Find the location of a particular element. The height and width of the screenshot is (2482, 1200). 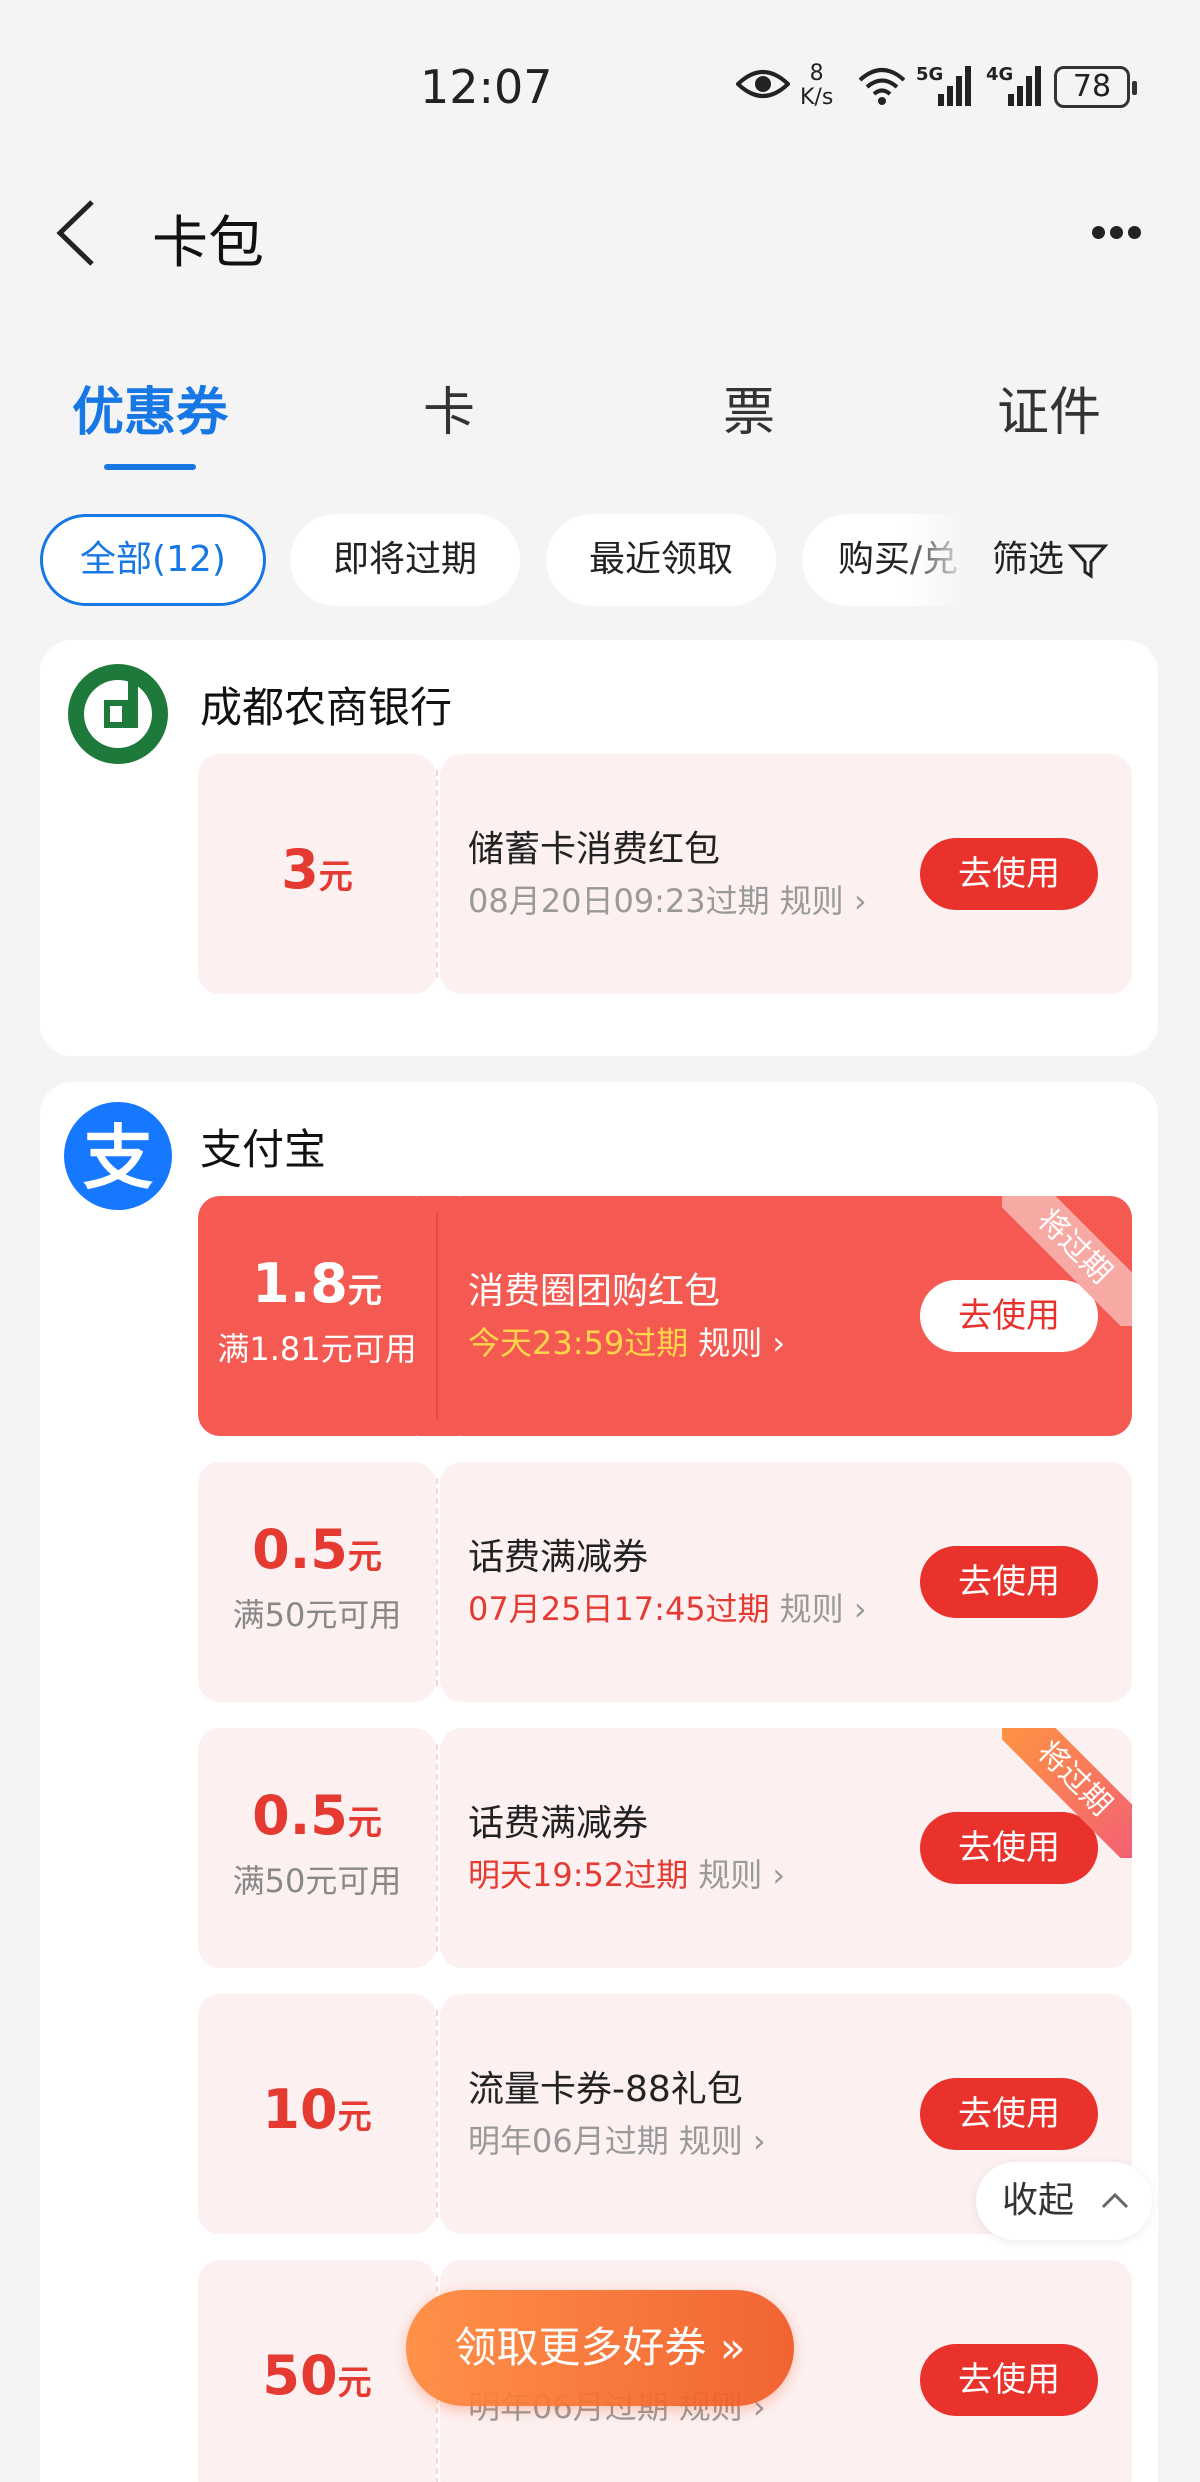

coupon-amount: 3元 is located at coordinates (317, 869).